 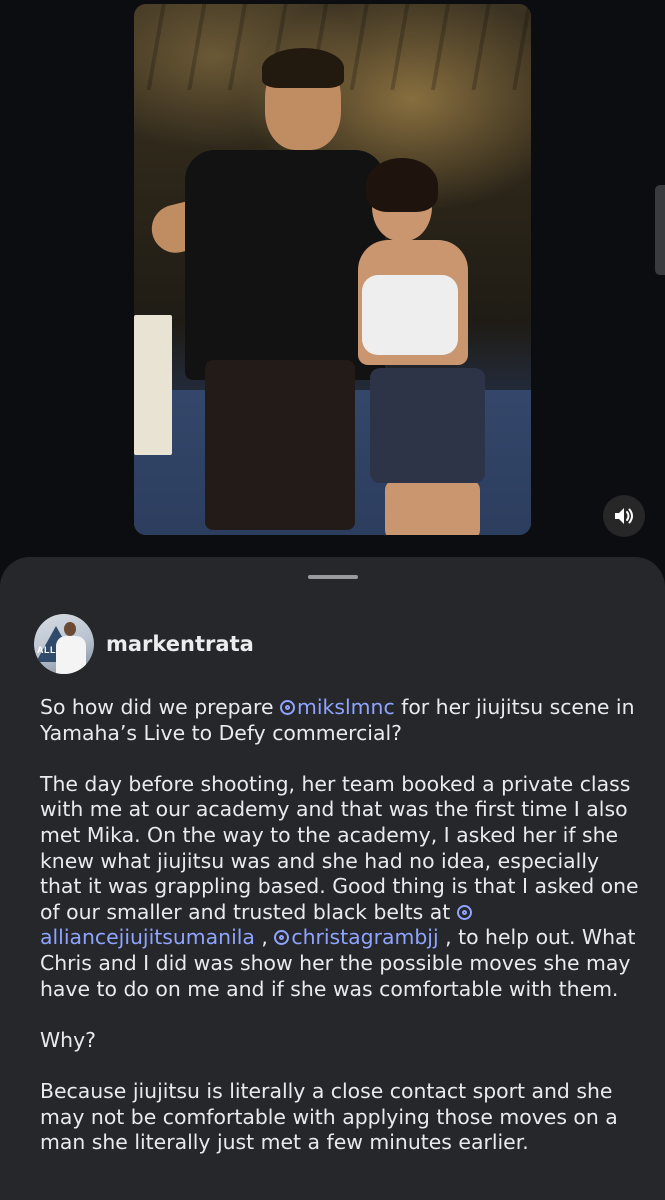 I want to click on mention-link: christagrambjj, so click(x=356, y=937).